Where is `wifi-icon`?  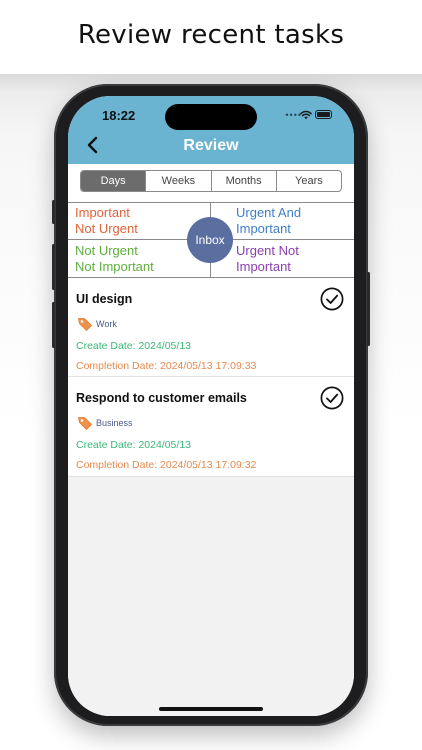 wifi-icon is located at coordinates (306, 115).